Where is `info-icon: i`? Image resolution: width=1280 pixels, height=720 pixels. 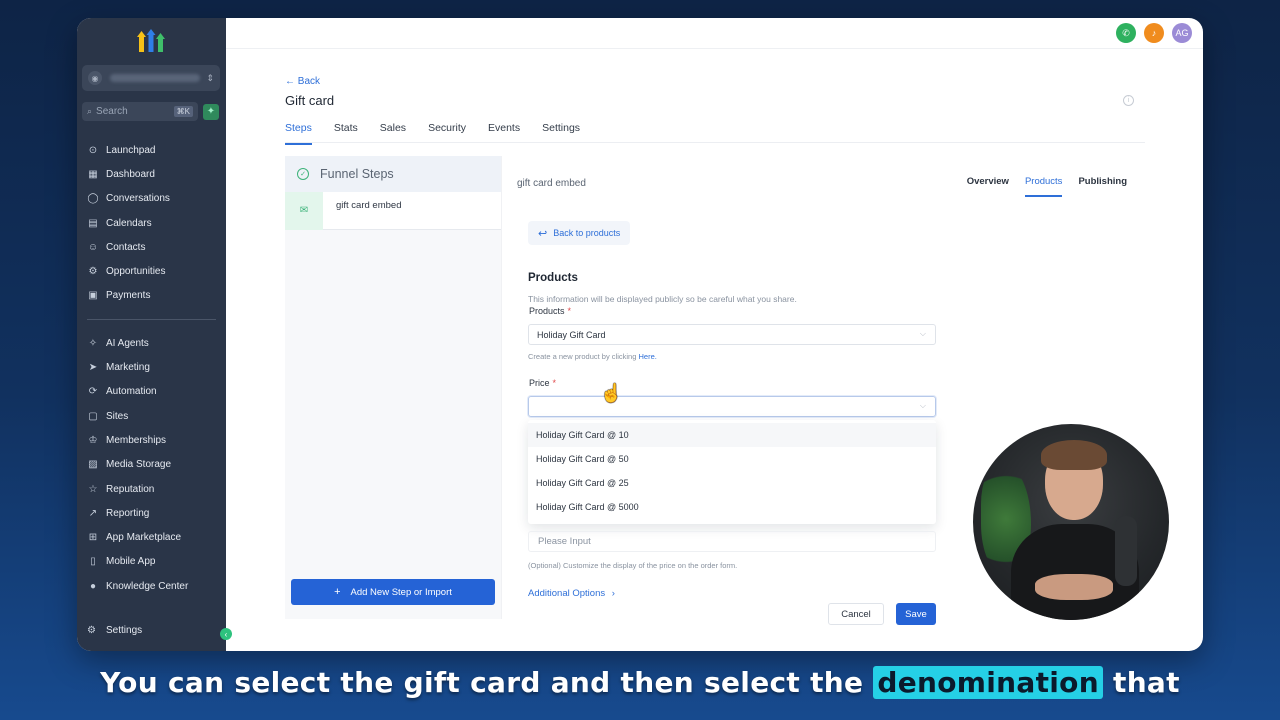
info-icon: i is located at coordinates (1128, 100).